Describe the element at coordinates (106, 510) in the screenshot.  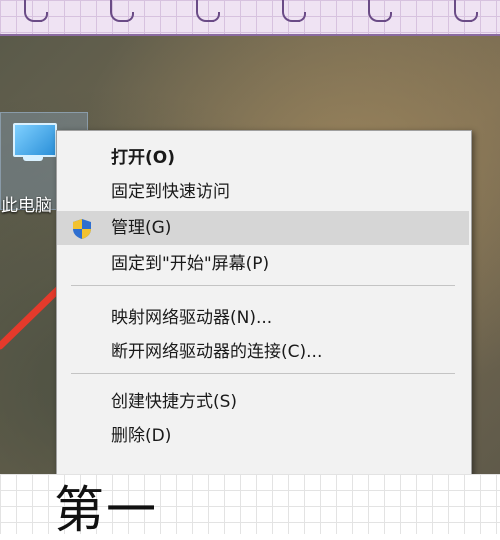
I see `handwritten-caption: 第一` at that location.